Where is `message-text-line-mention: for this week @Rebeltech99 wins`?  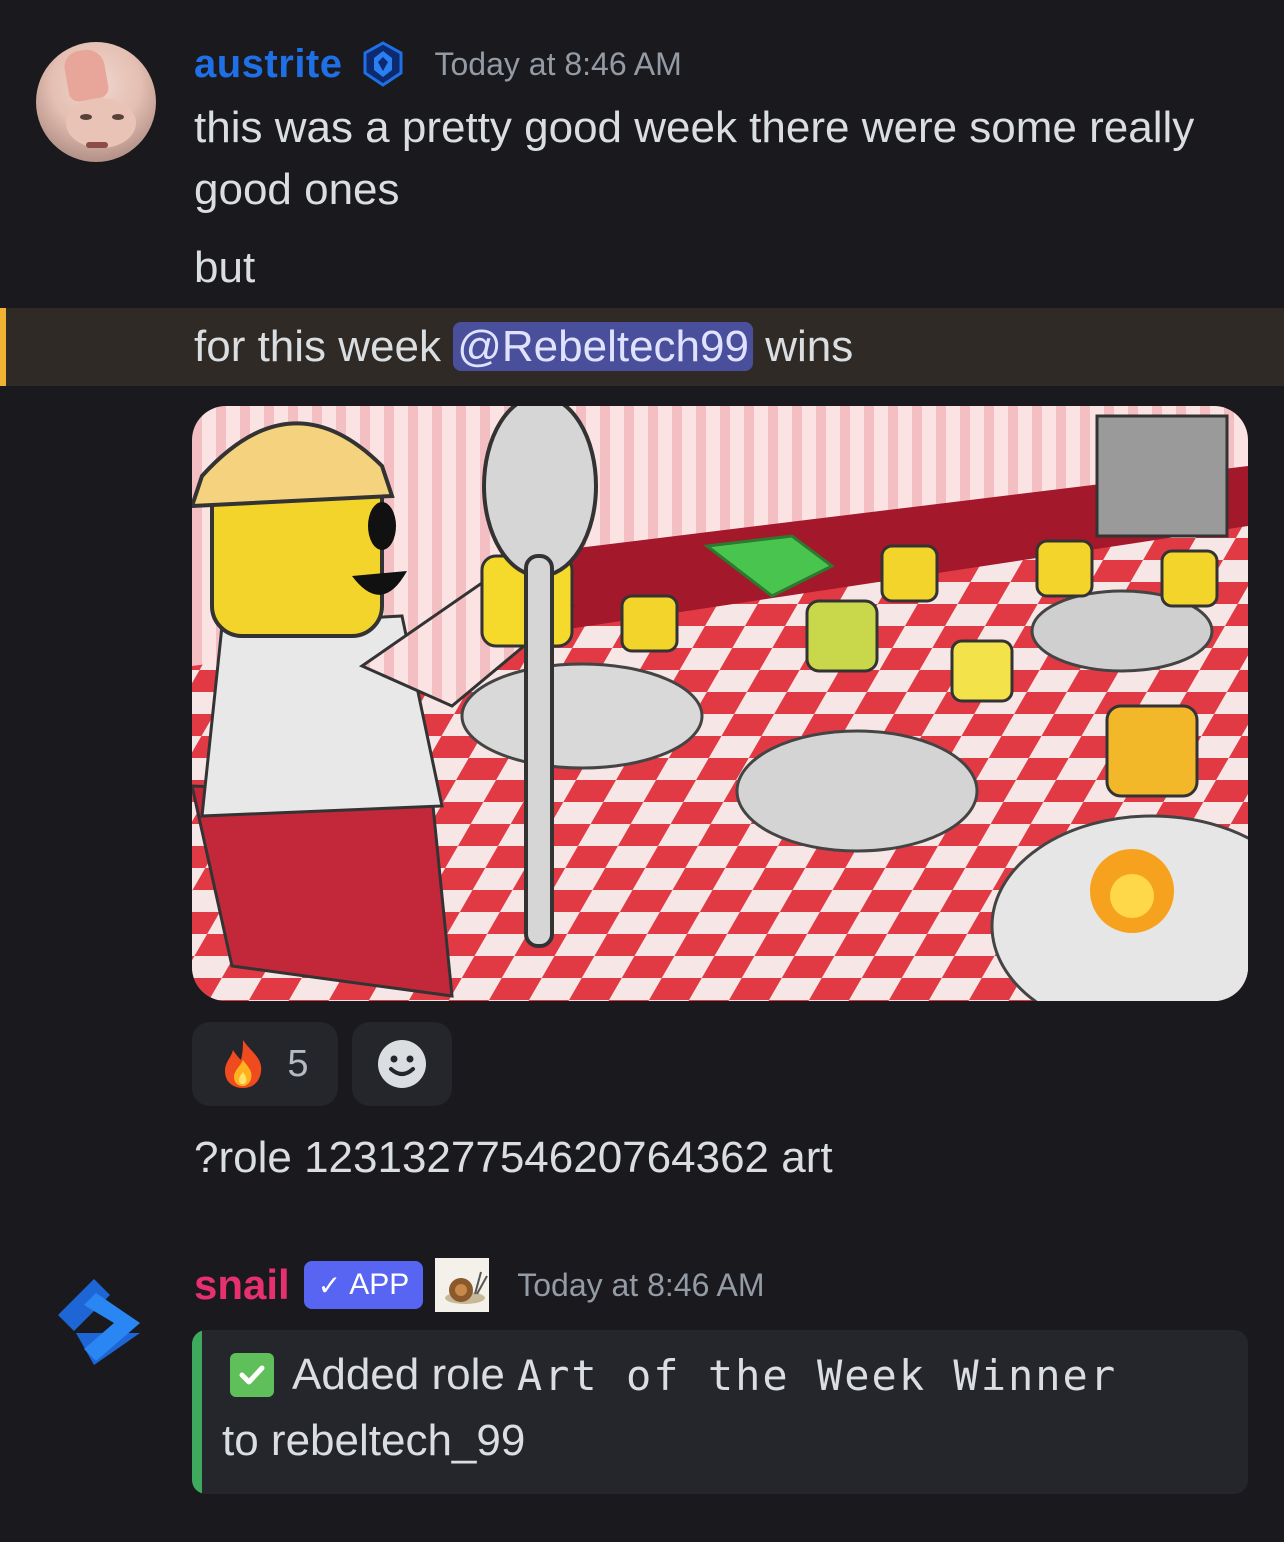 message-text-line-mention: for this week @Rebeltech99 wins is located at coordinates (524, 346).